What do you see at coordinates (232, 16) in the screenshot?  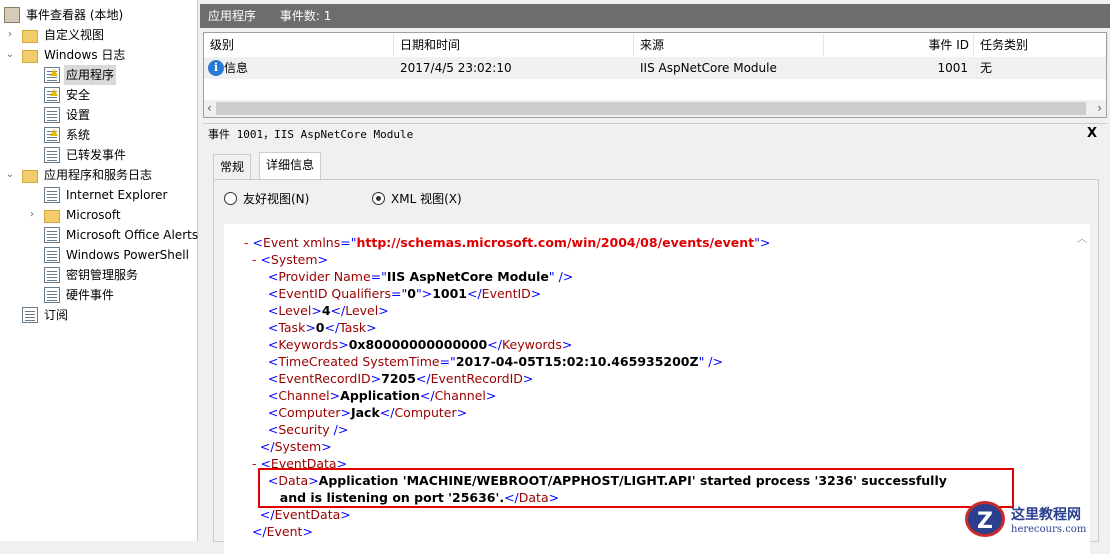 I see `log-title: 应用程序` at bounding box center [232, 16].